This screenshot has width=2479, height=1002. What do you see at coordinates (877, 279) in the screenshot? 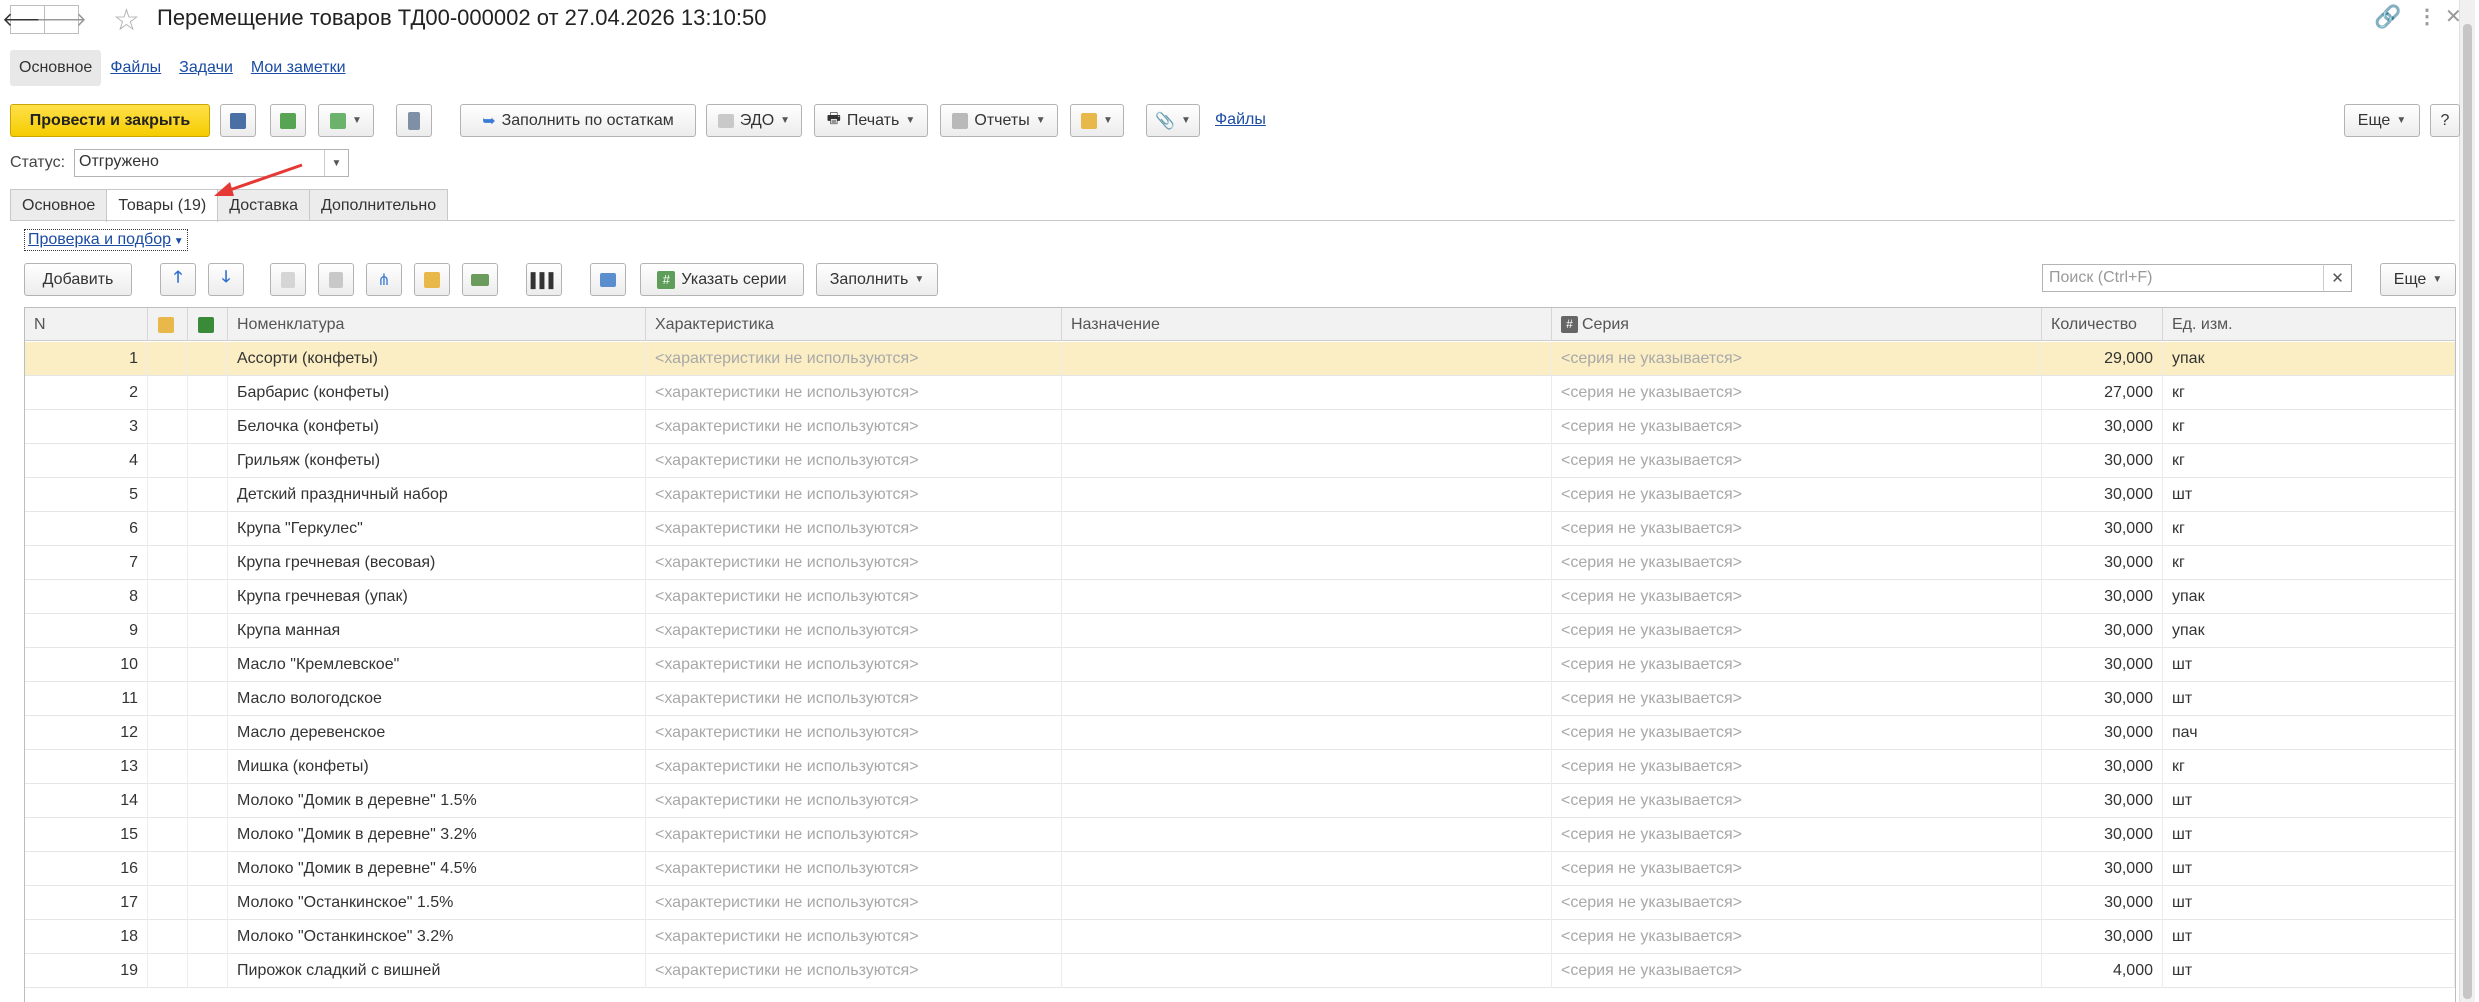
I see `fill-button: Заполнить ▼` at bounding box center [877, 279].